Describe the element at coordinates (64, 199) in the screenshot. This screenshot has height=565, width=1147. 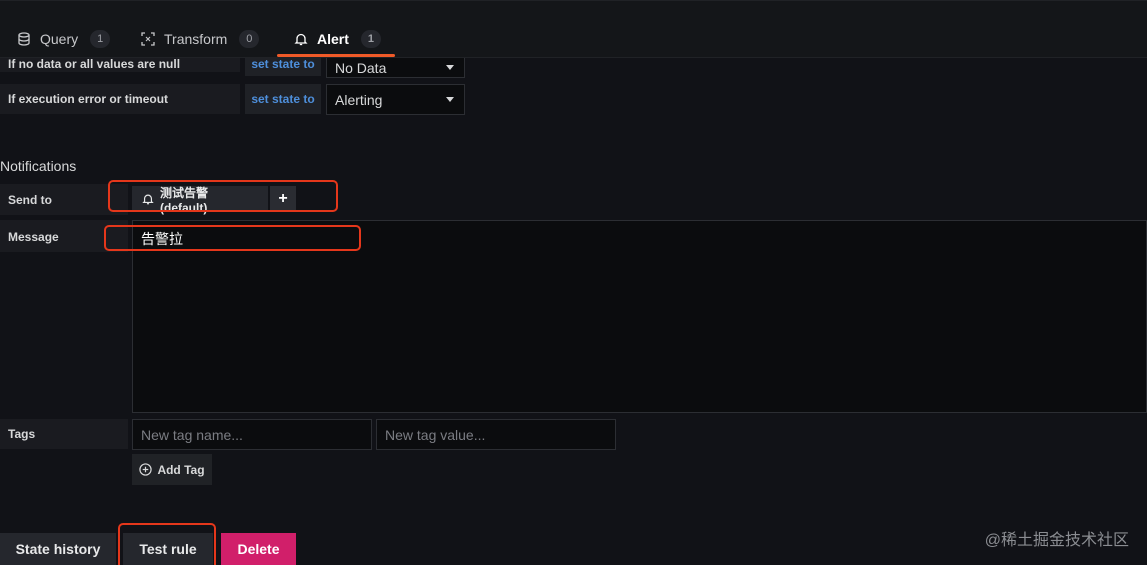
I see `send-to-label: Send to` at that location.